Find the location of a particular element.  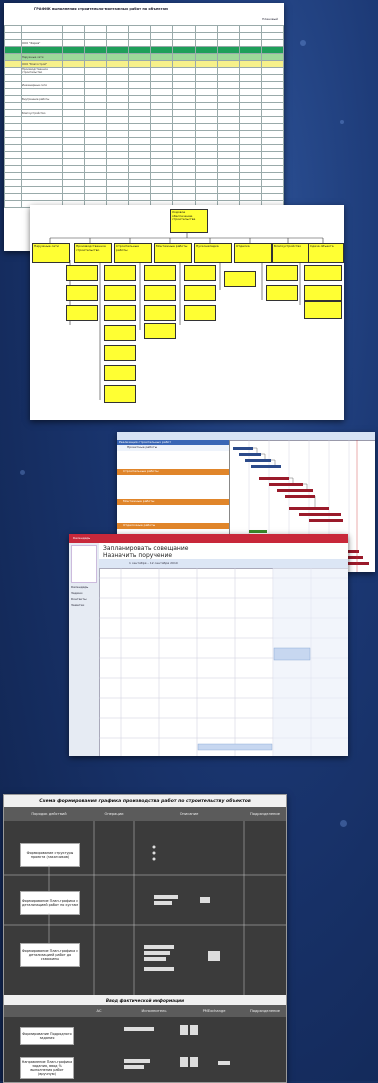

wbs-node: Отделка is located at coordinates (253, 253).